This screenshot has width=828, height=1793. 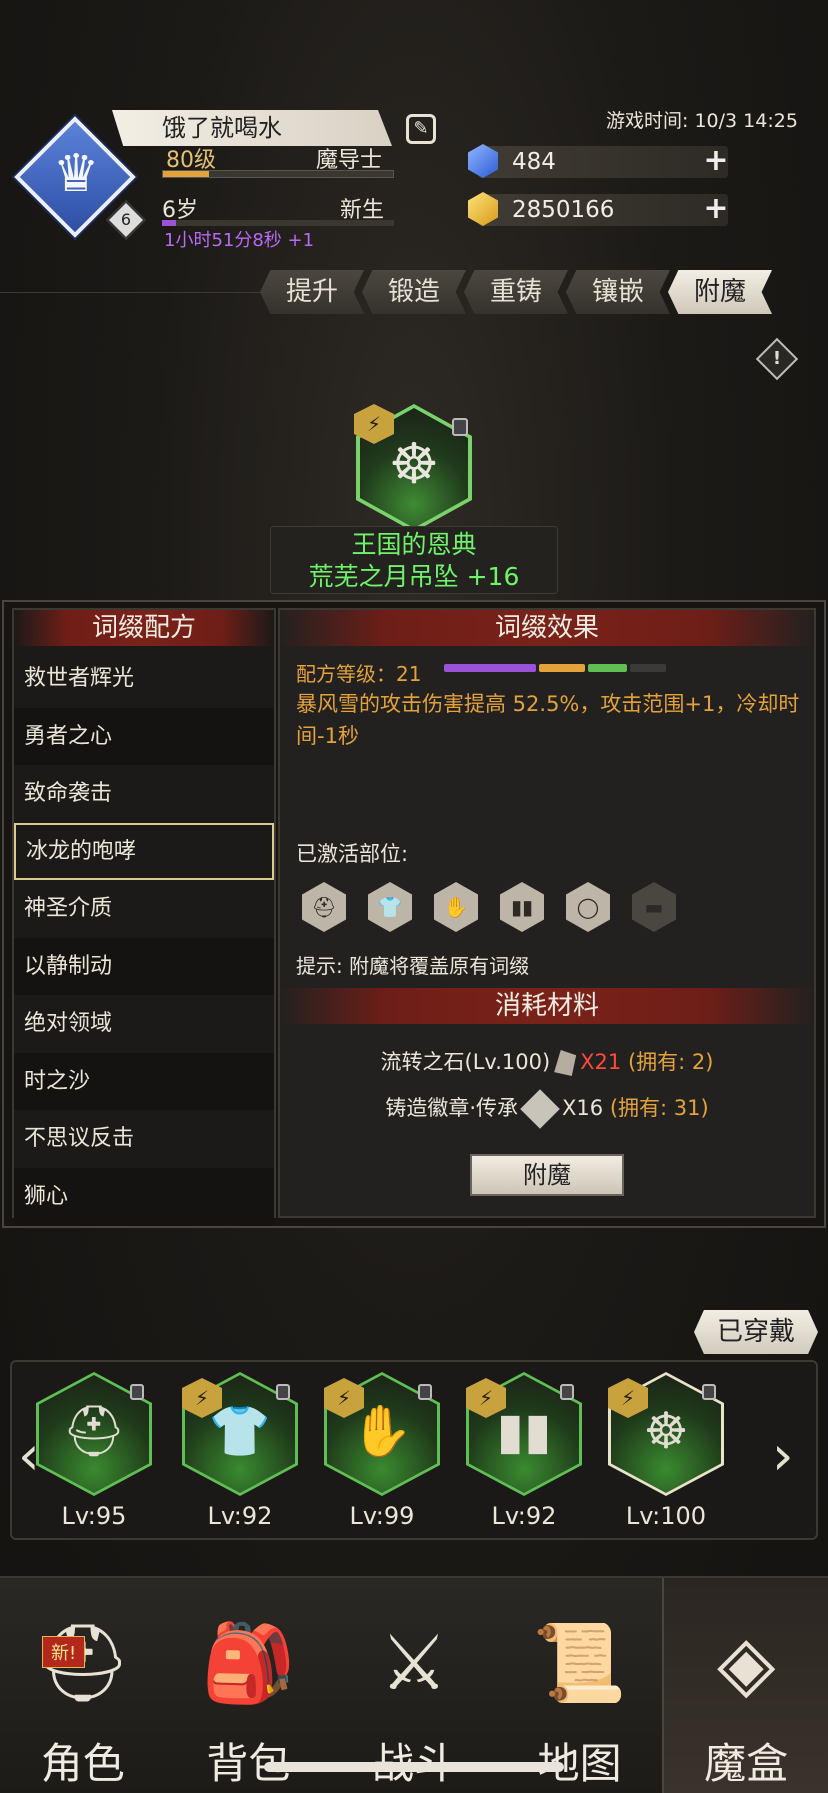 What do you see at coordinates (547, 1006) in the screenshot?
I see `materials-title: 消耗材料` at bounding box center [547, 1006].